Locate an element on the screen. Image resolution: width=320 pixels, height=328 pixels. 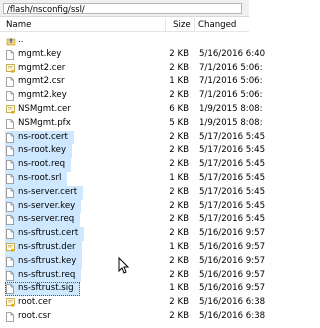
file-name-cell: NSMgmt.cer is located at coordinates (41, 110).